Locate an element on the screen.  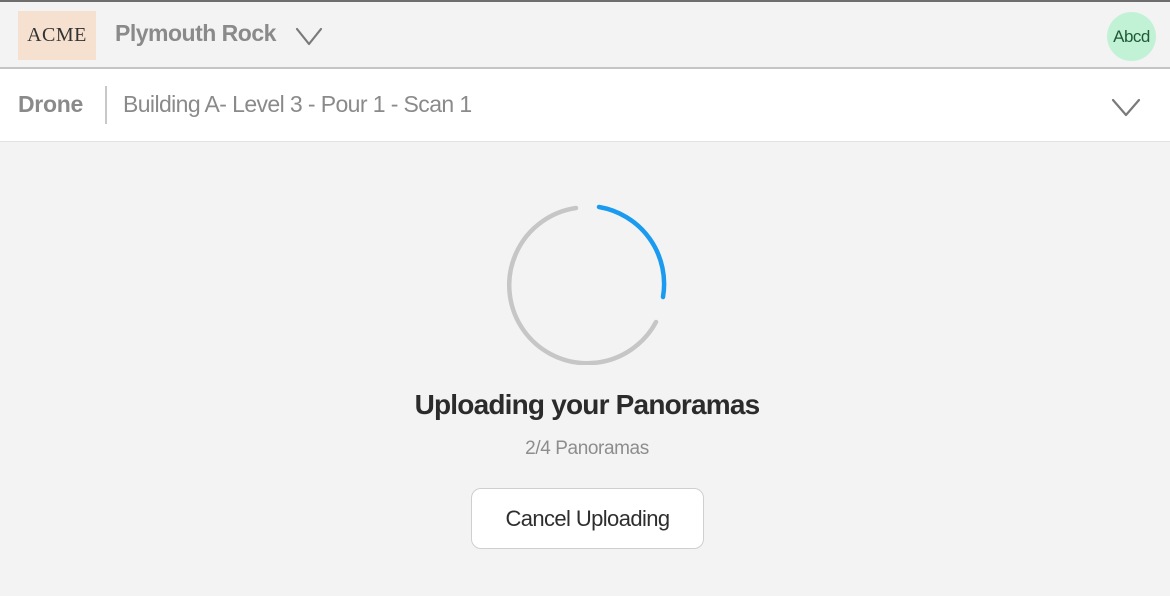
project-name: Plymouth Rock is located at coordinates (195, 33).